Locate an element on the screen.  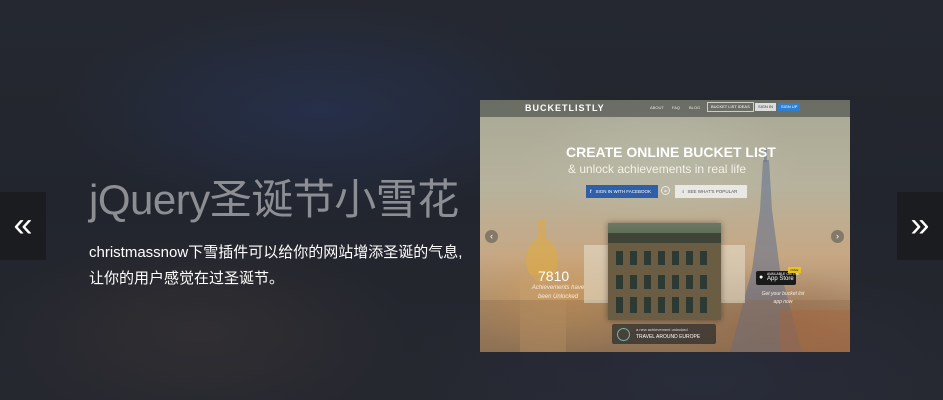
preview-hero-subtitle: & unlock achievements in real life is located at coordinates (657, 169).